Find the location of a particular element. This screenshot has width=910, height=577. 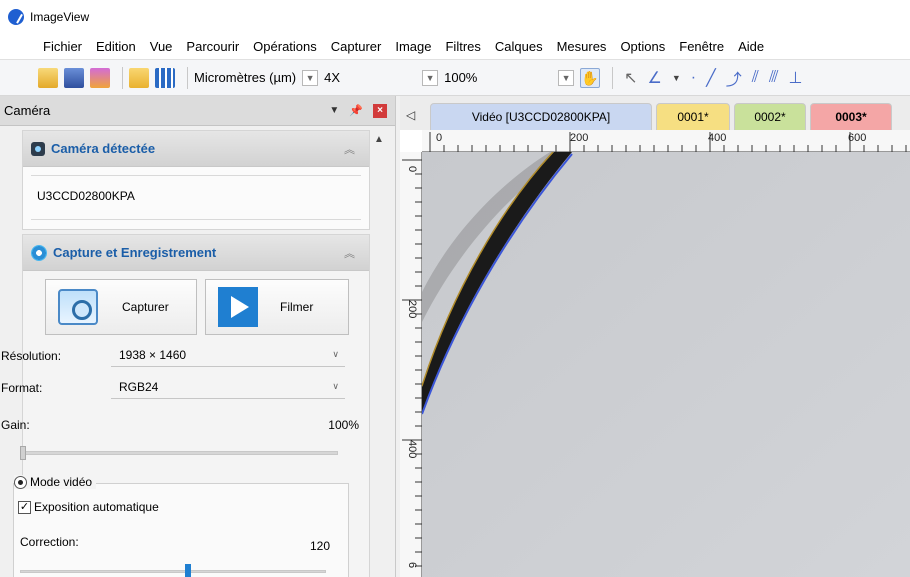

parallel-measure-icon: ⫻ is located at coordinates (774, 78).